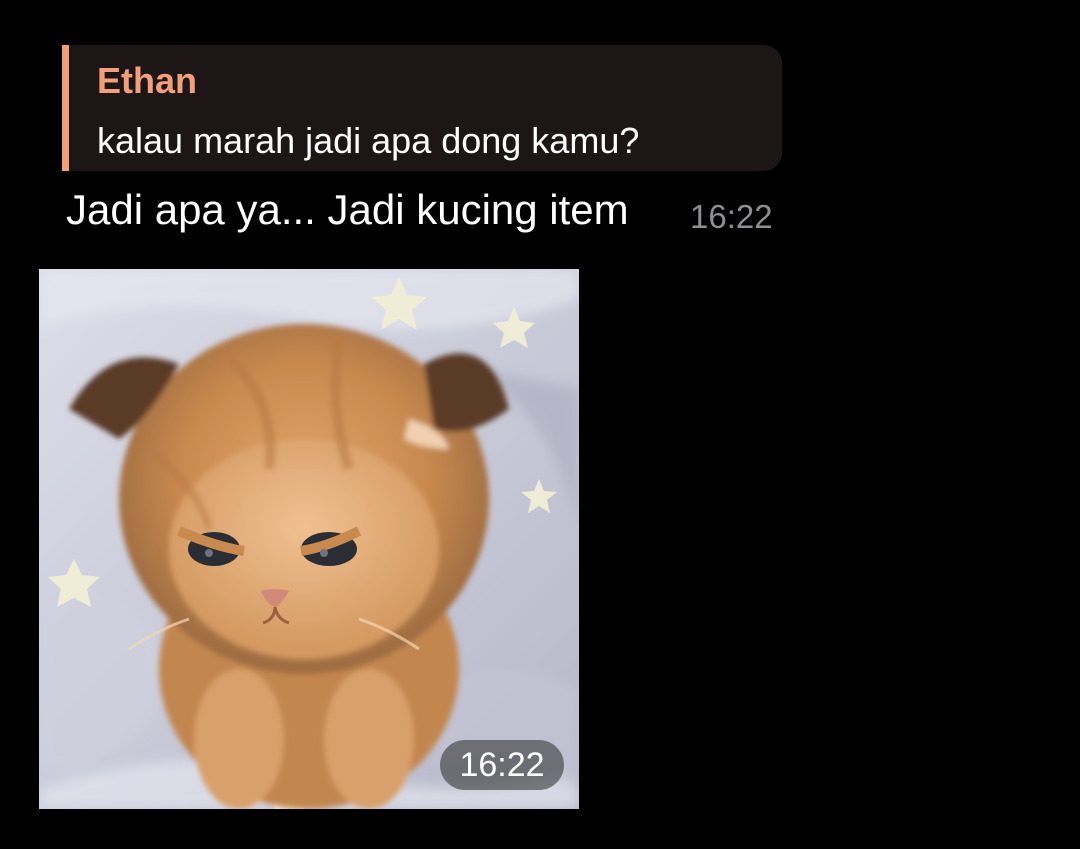 This screenshot has width=1080, height=849. I want to click on reply-sender-name: Ethan, so click(147, 80).